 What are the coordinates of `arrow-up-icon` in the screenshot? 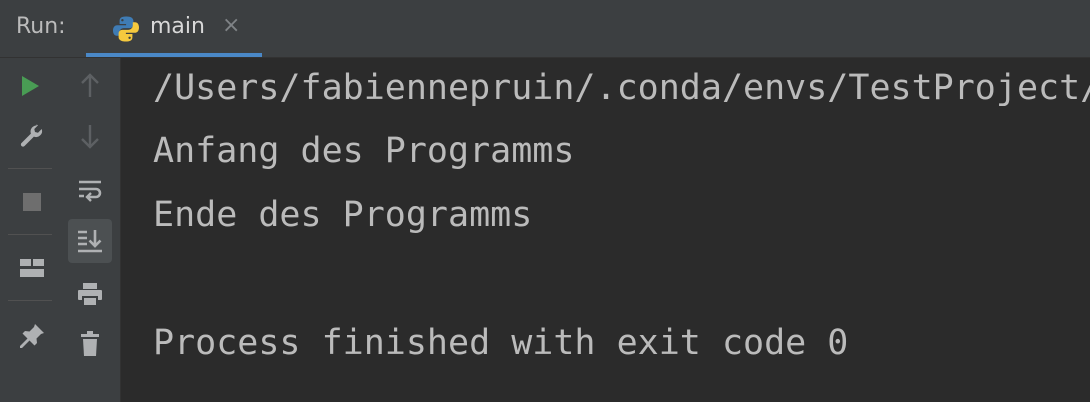 It's located at (90, 86).